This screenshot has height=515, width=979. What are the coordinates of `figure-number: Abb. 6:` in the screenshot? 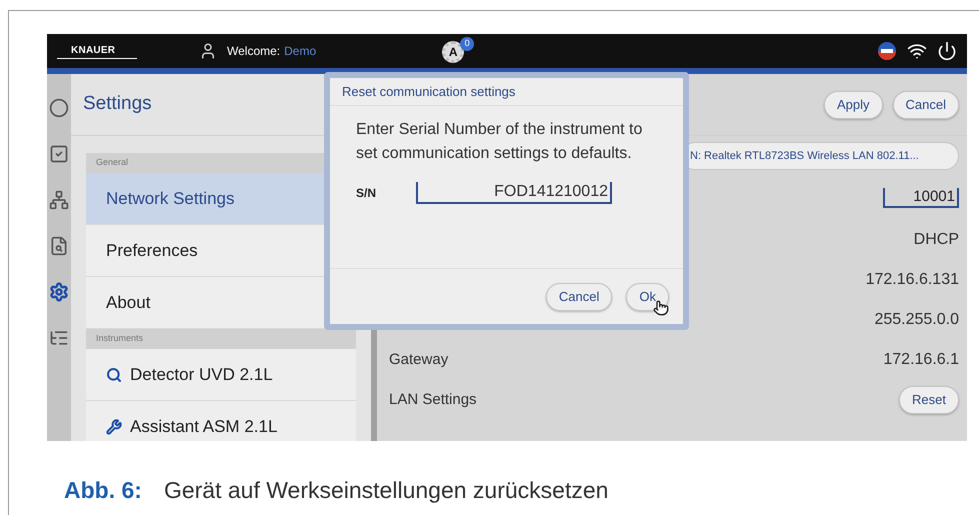 It's located at (103, 490).